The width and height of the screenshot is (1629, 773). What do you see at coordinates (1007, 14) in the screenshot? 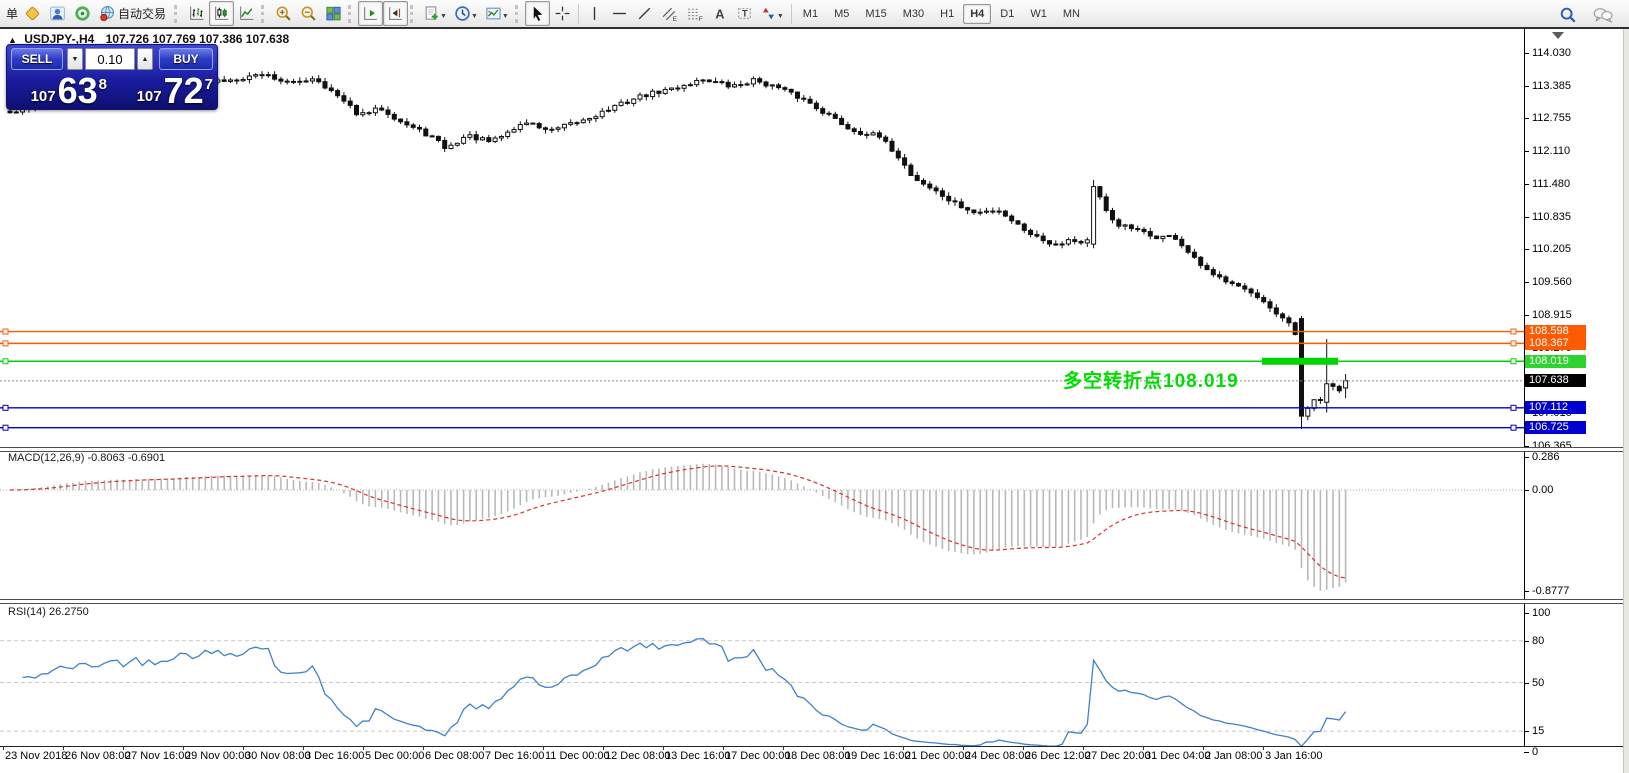
I see `timeframe-d1: D1` at bounding box center [1007, 14].